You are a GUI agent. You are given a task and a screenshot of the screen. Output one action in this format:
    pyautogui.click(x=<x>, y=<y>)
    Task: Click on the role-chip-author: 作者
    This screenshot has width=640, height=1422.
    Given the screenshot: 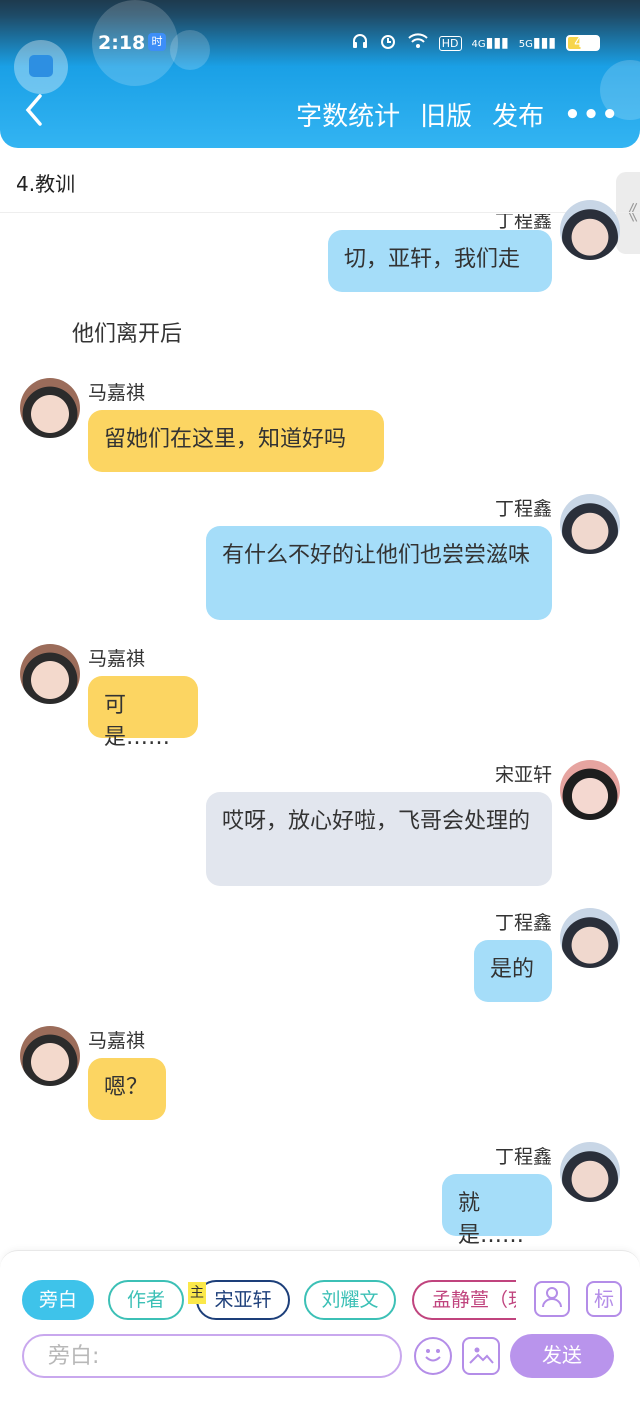 What is the action you would take?
    pyautogui.click(x=146, y=1300)
    